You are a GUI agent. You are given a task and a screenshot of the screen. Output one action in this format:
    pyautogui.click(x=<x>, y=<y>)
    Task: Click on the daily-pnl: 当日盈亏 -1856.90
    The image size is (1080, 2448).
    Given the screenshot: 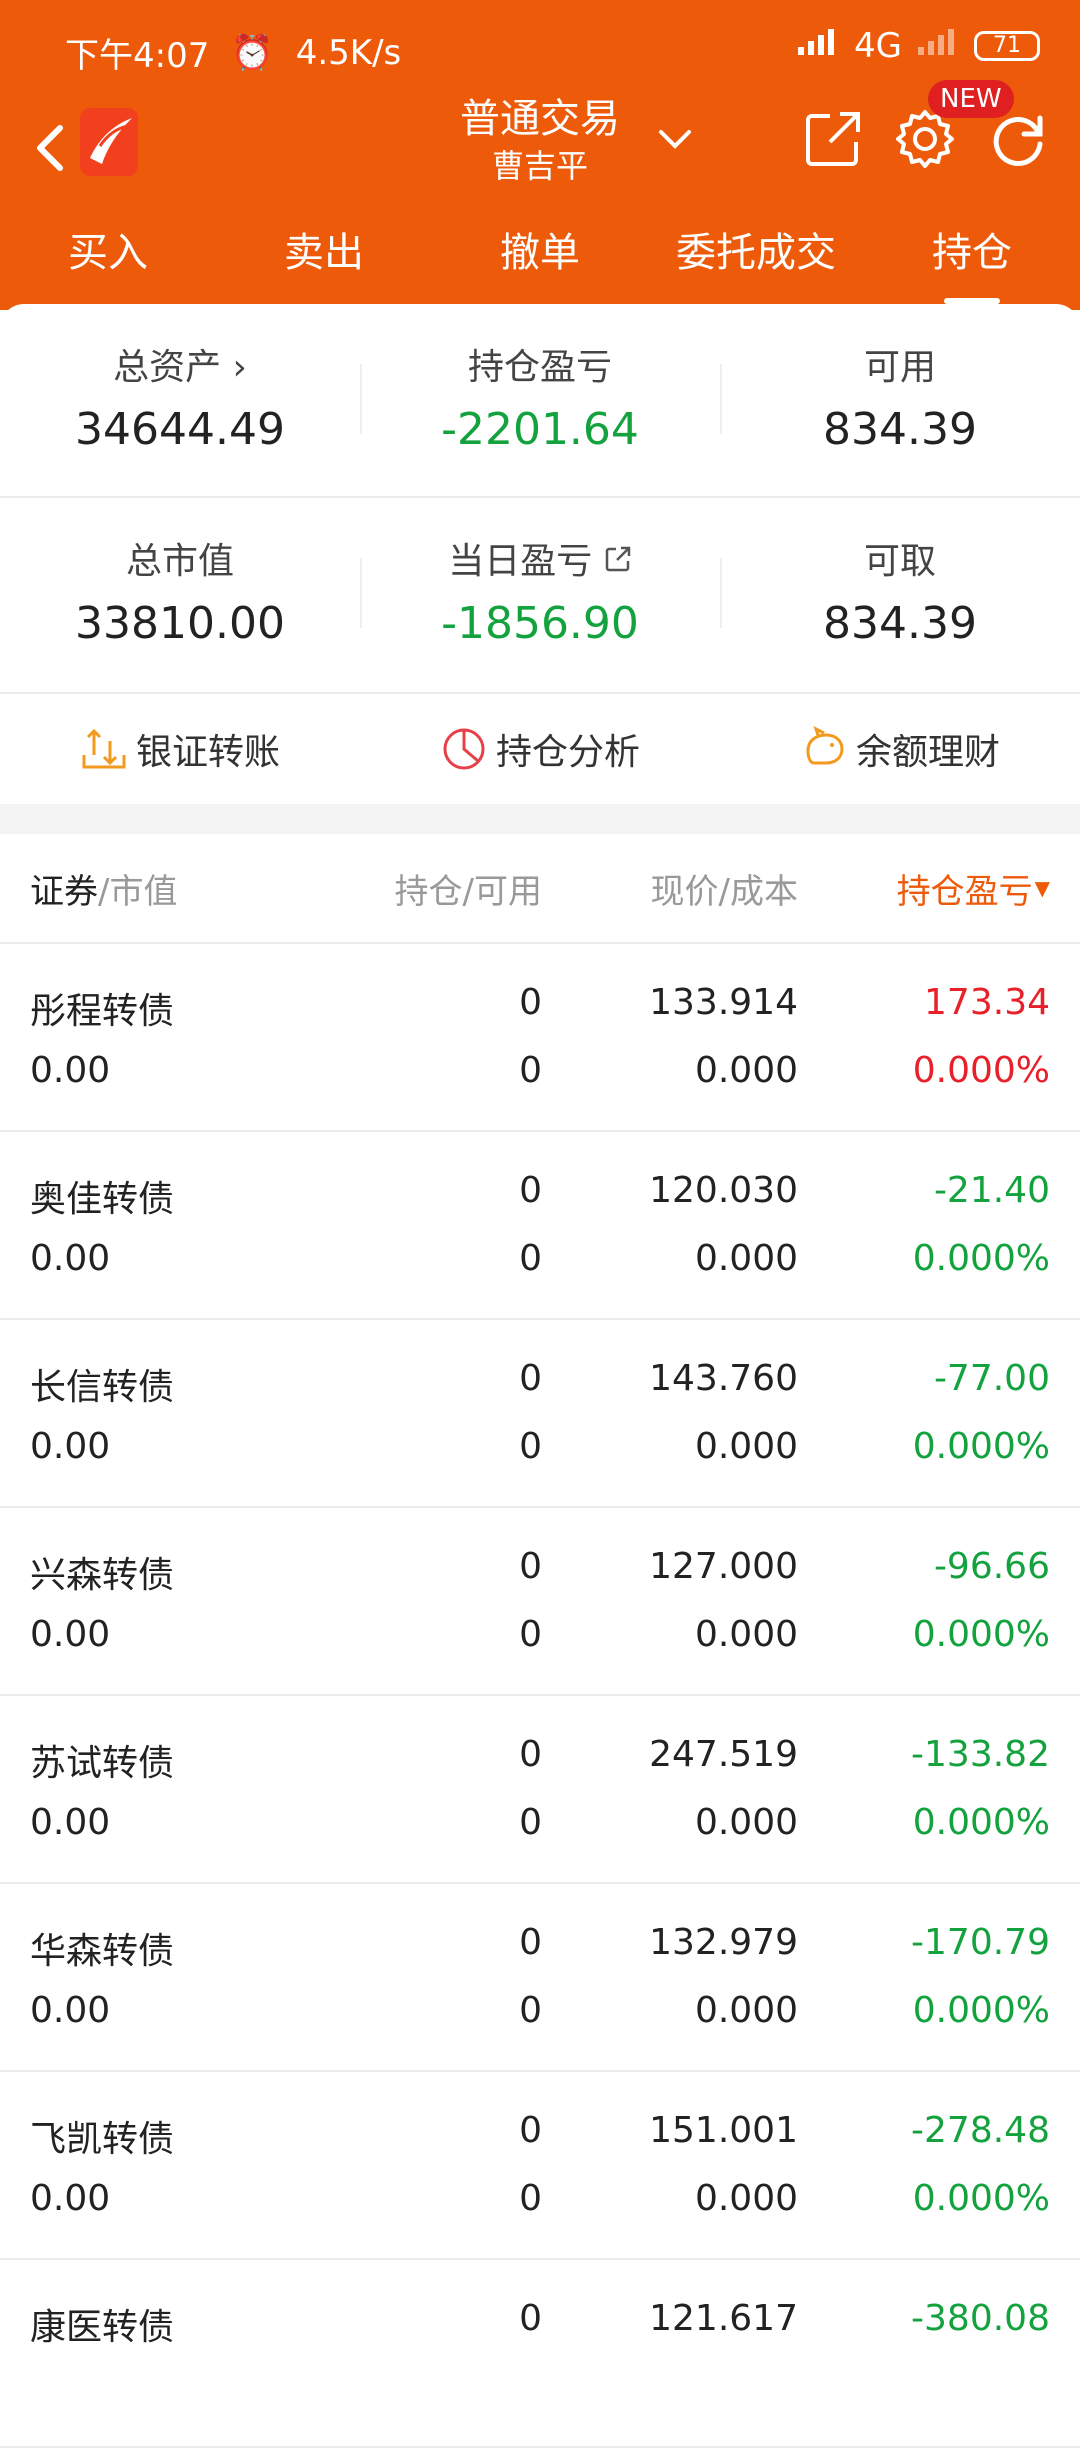 What is the action you would take?
    pyautogui.click(x=540, y=593)
    